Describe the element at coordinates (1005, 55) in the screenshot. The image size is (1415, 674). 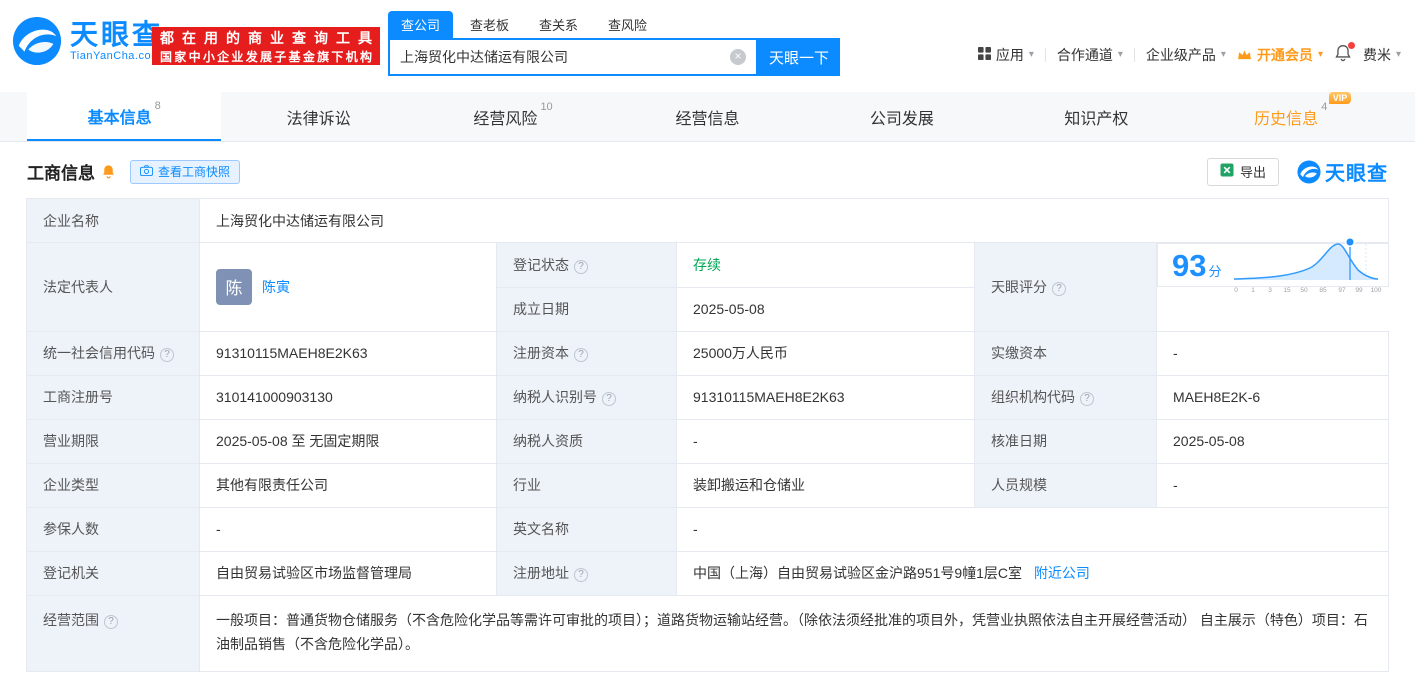
I see `nav-apps: 应用 ▾` at that location.